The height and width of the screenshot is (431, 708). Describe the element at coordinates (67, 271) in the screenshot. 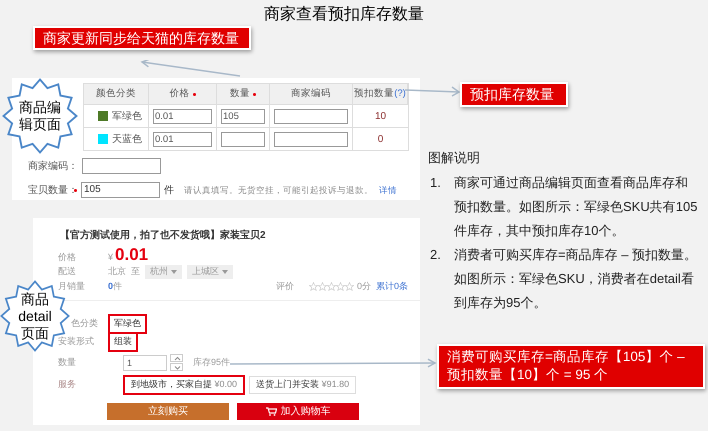

I see `field-label: 配送` at that location.